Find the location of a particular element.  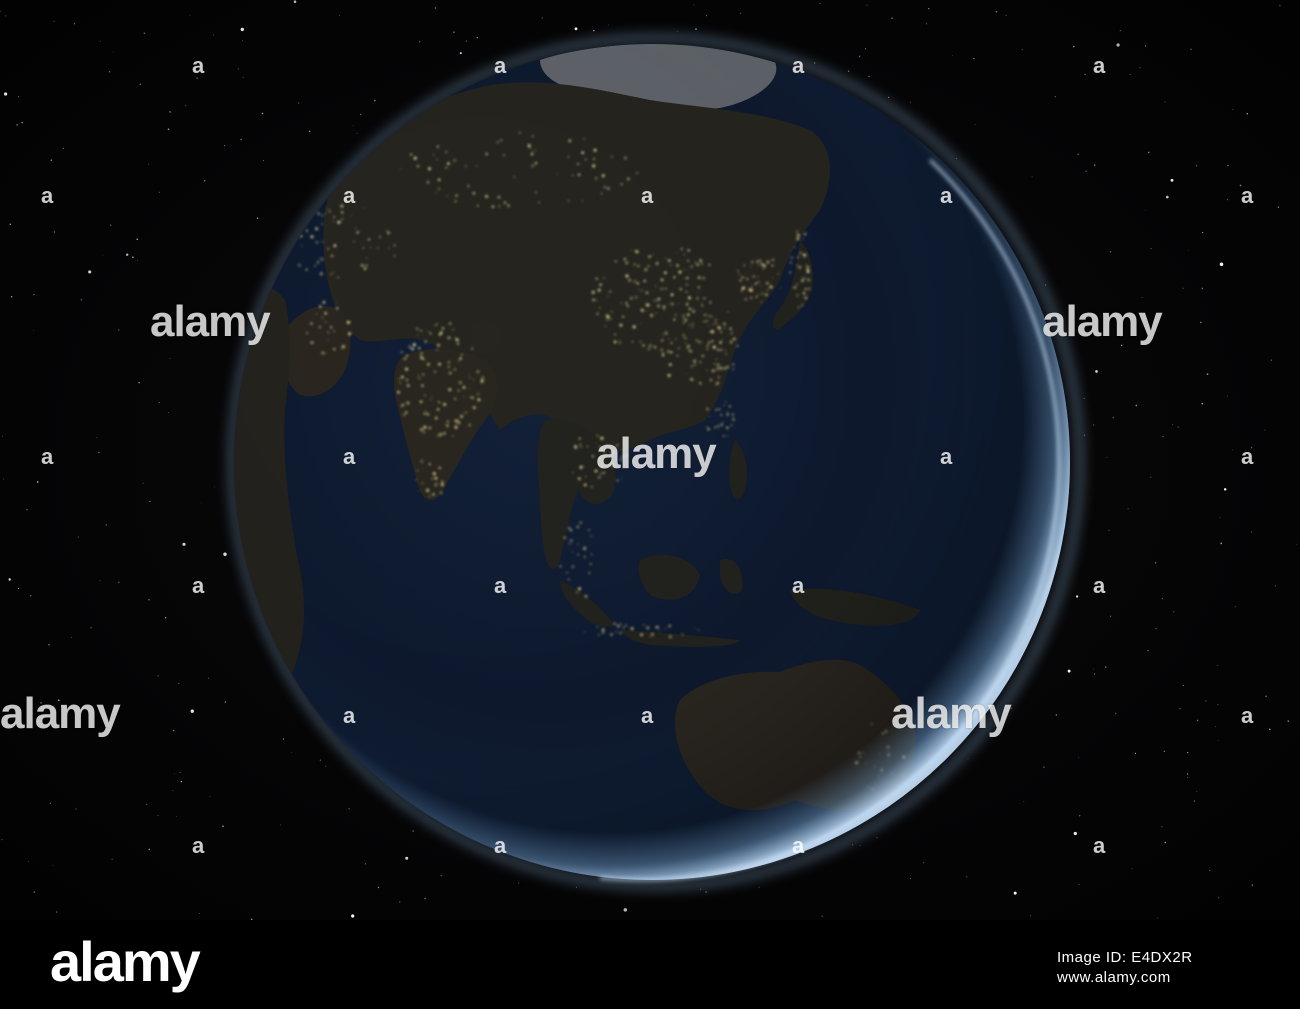

image-id-label: Image ID: E4DX2R is located at coordinates (1125, 957).